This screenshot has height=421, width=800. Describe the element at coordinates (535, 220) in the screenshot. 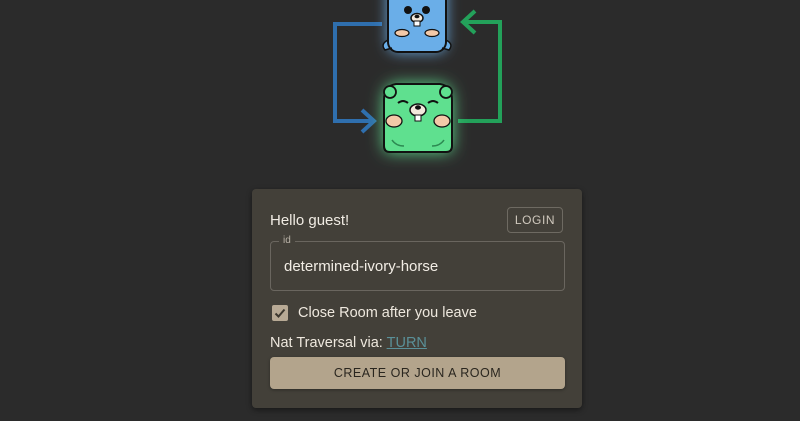

I see `login-button: LOGIN` at that location.